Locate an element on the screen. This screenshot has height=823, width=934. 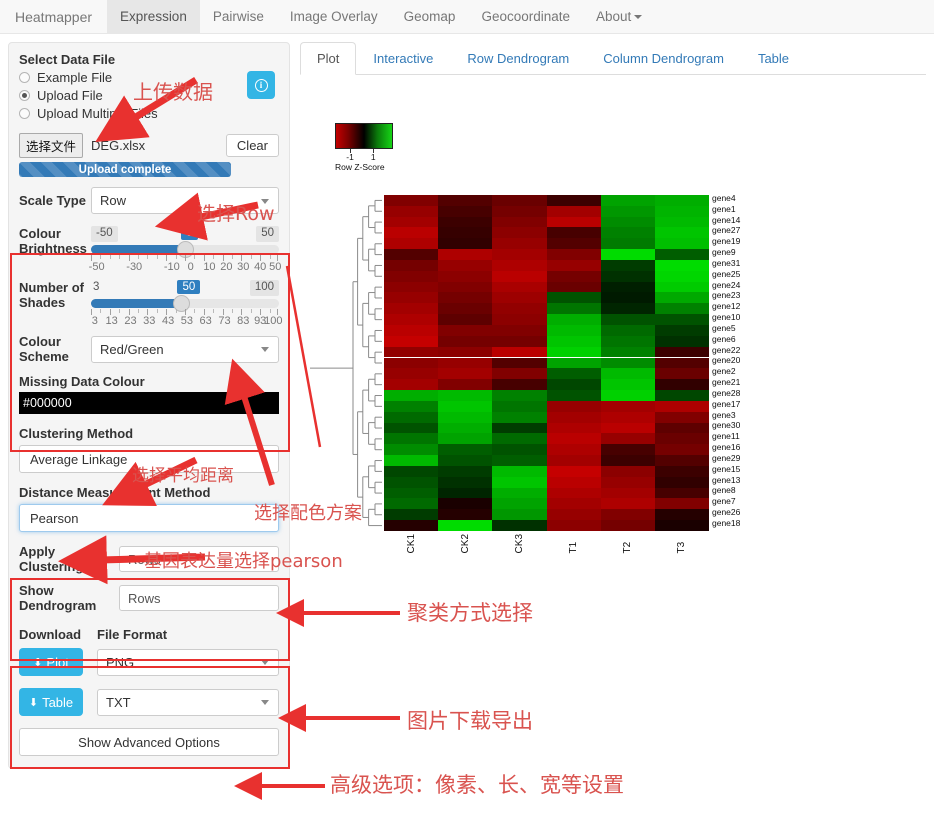
heatmap-row-label: gene2 is located at coordinates (724, 371).